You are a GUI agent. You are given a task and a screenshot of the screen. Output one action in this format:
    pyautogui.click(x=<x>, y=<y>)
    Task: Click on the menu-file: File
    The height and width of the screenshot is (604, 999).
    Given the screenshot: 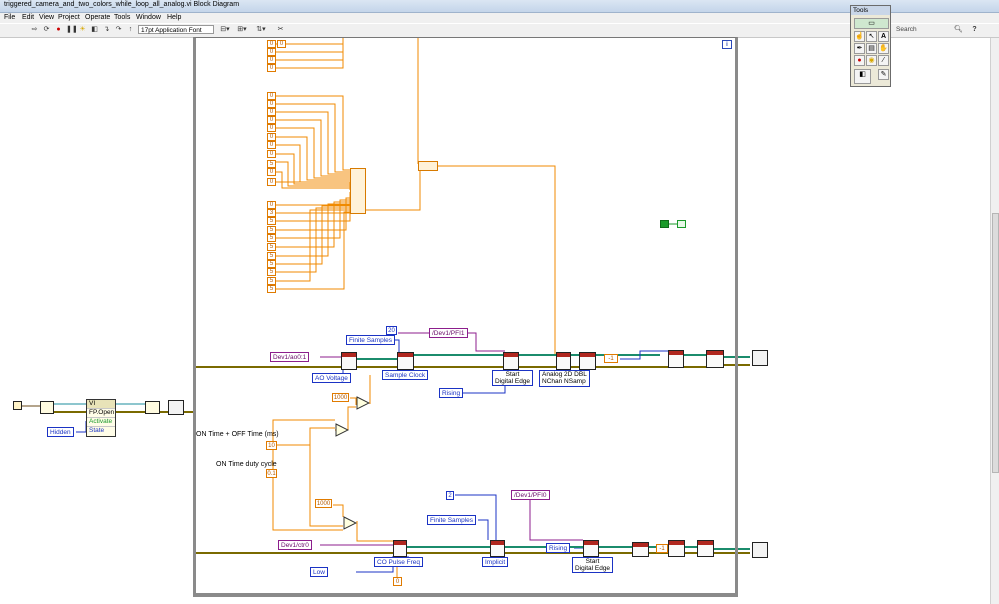 What is the action you would take?
    pyautogui.click(x=9, y=17)
    